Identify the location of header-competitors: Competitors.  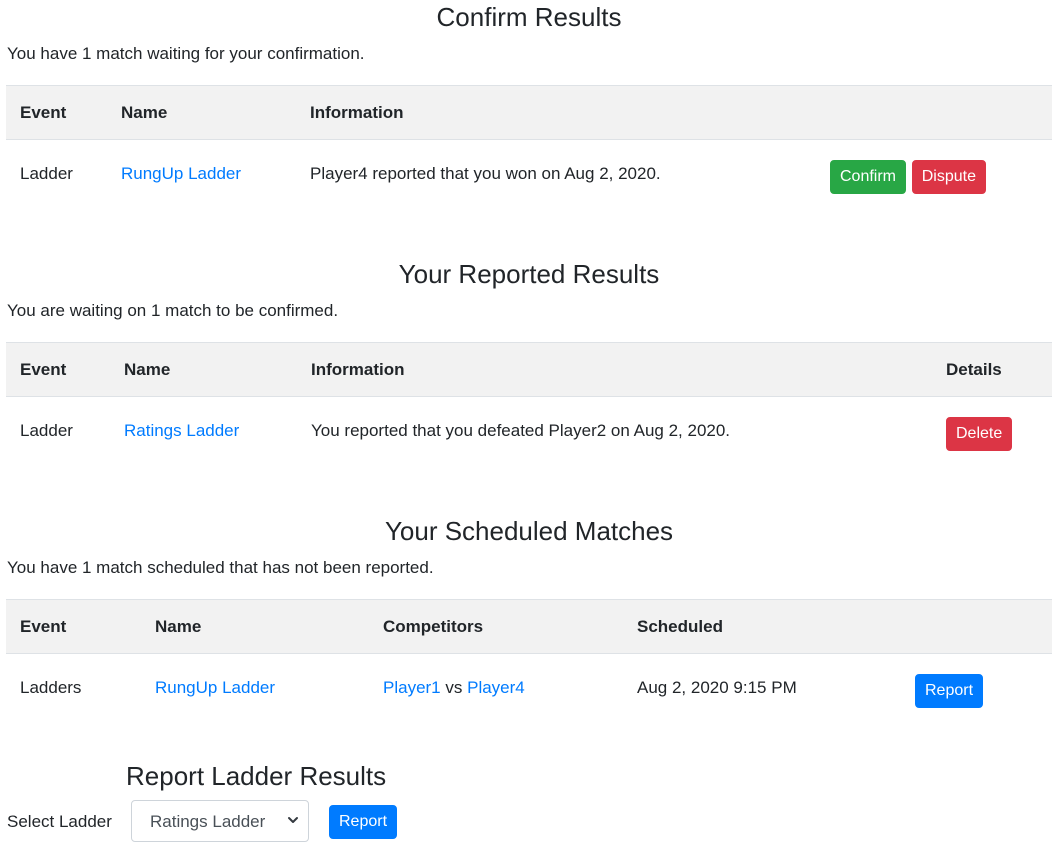
(433, 626).